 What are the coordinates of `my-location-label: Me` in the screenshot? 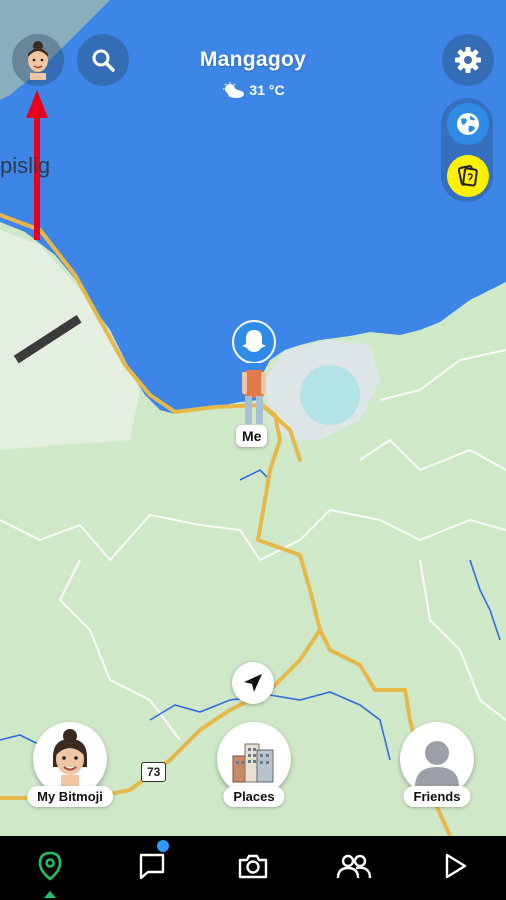 It's located at (252, 436).